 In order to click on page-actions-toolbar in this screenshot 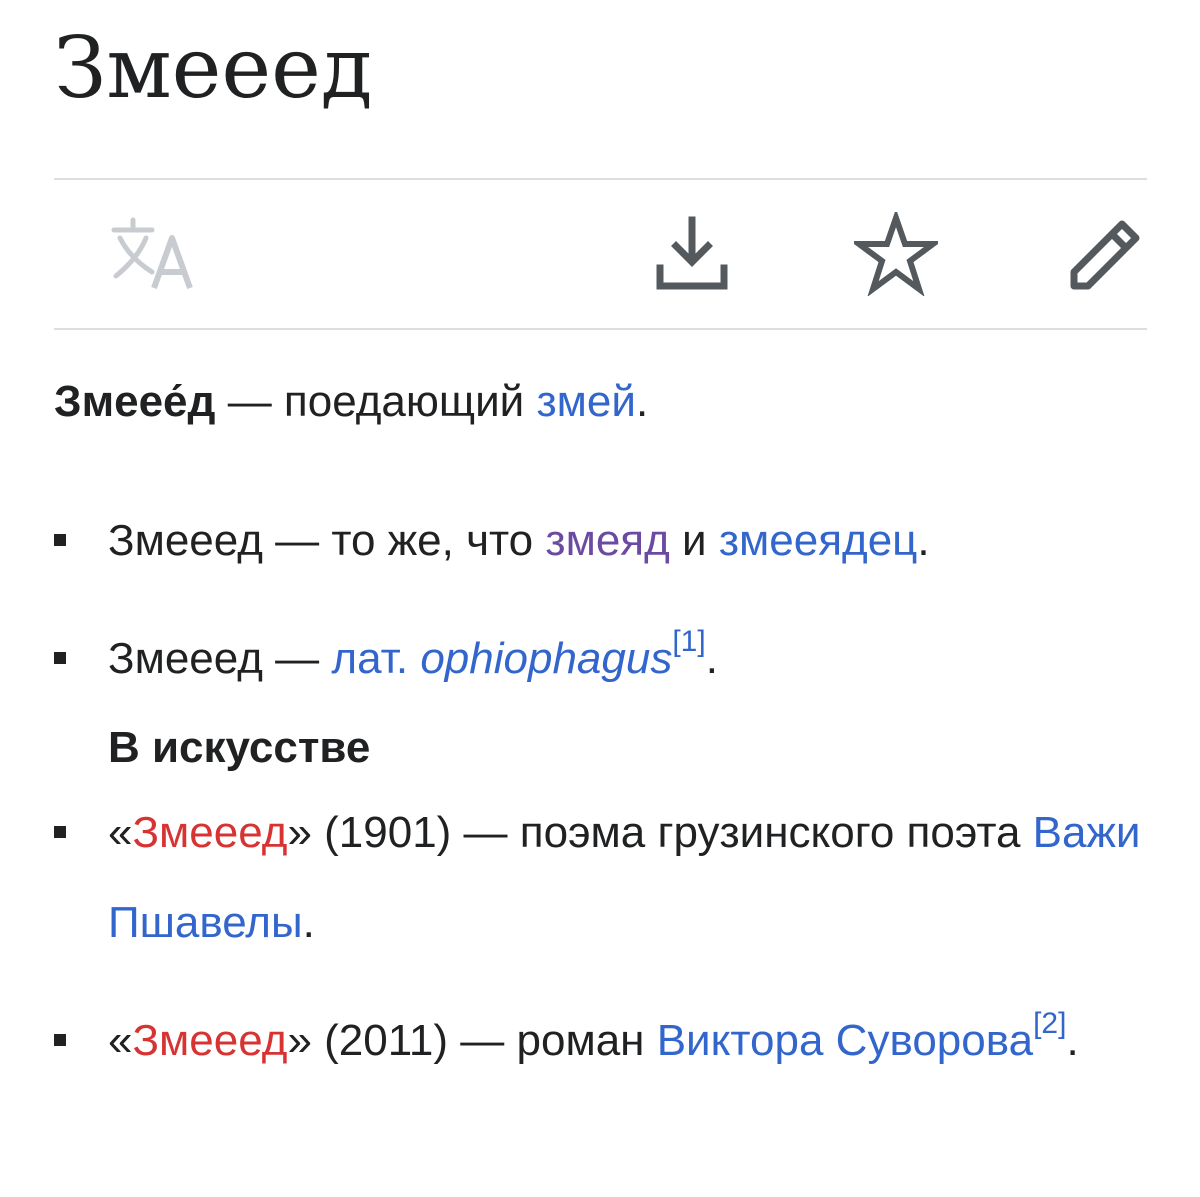, I will do `click(600, 254)`.